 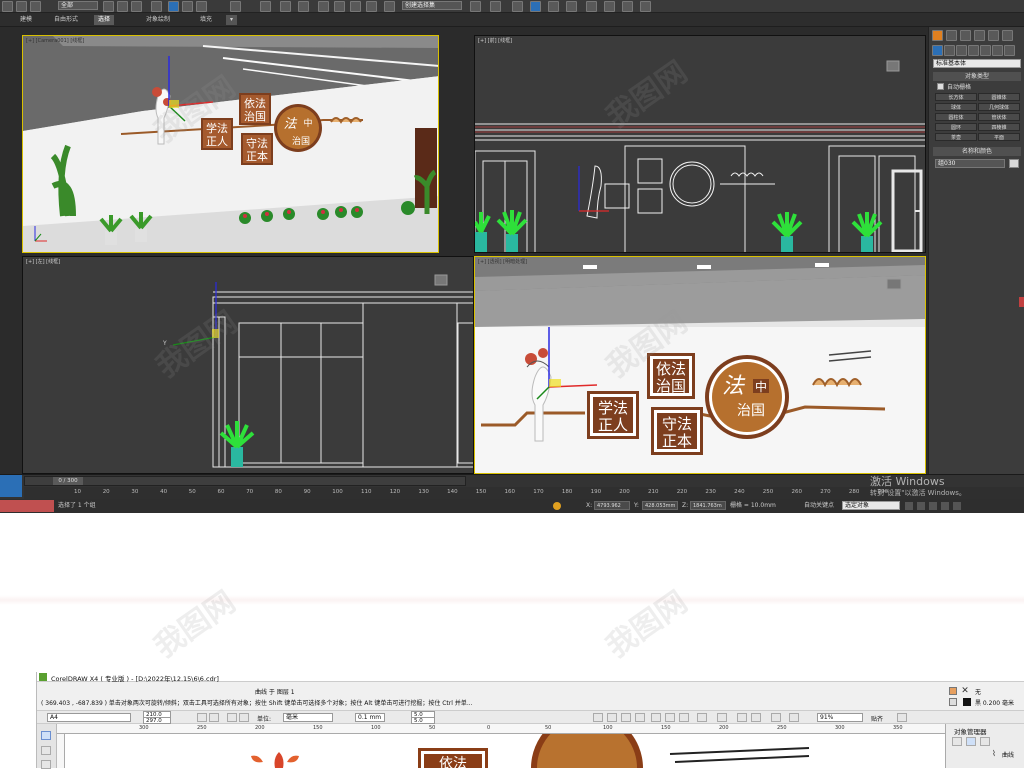 I want to click on viewport-left: [+] [左] [线框] Y, so click(x=248, y=365).